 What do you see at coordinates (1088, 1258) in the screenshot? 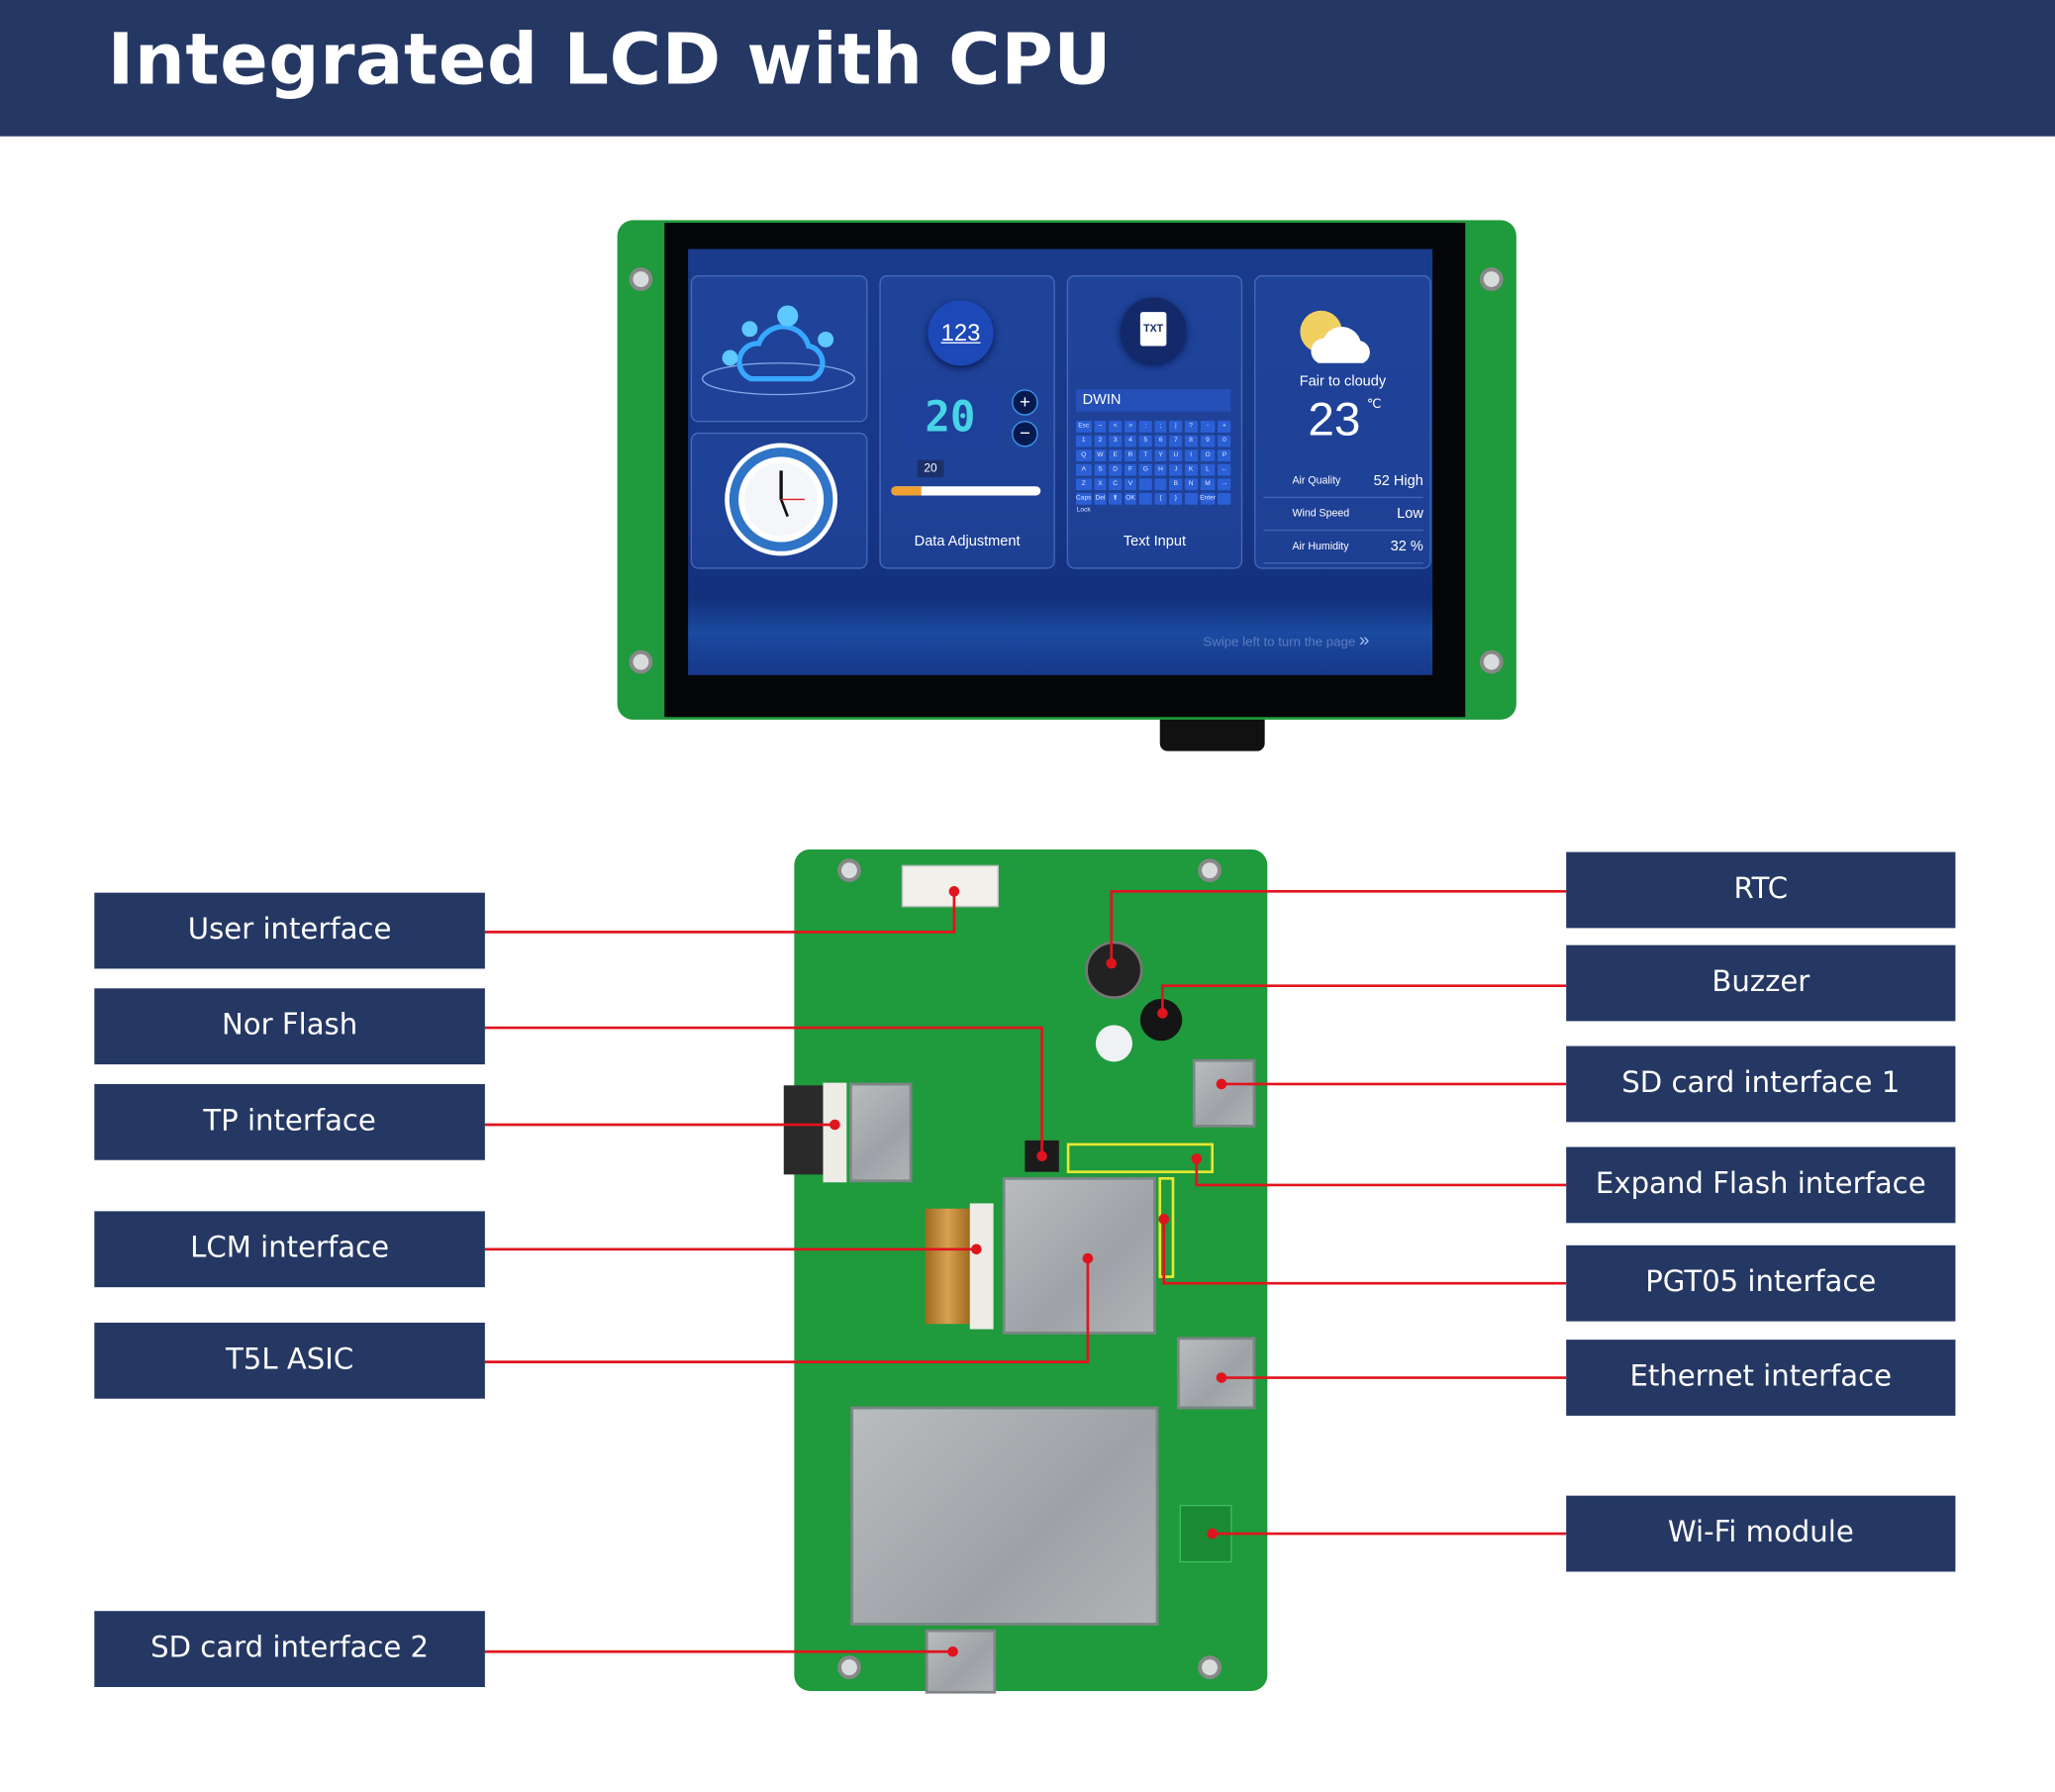
I see `leader-dot-t5l-asic` at bounding box center [1088, 1258].